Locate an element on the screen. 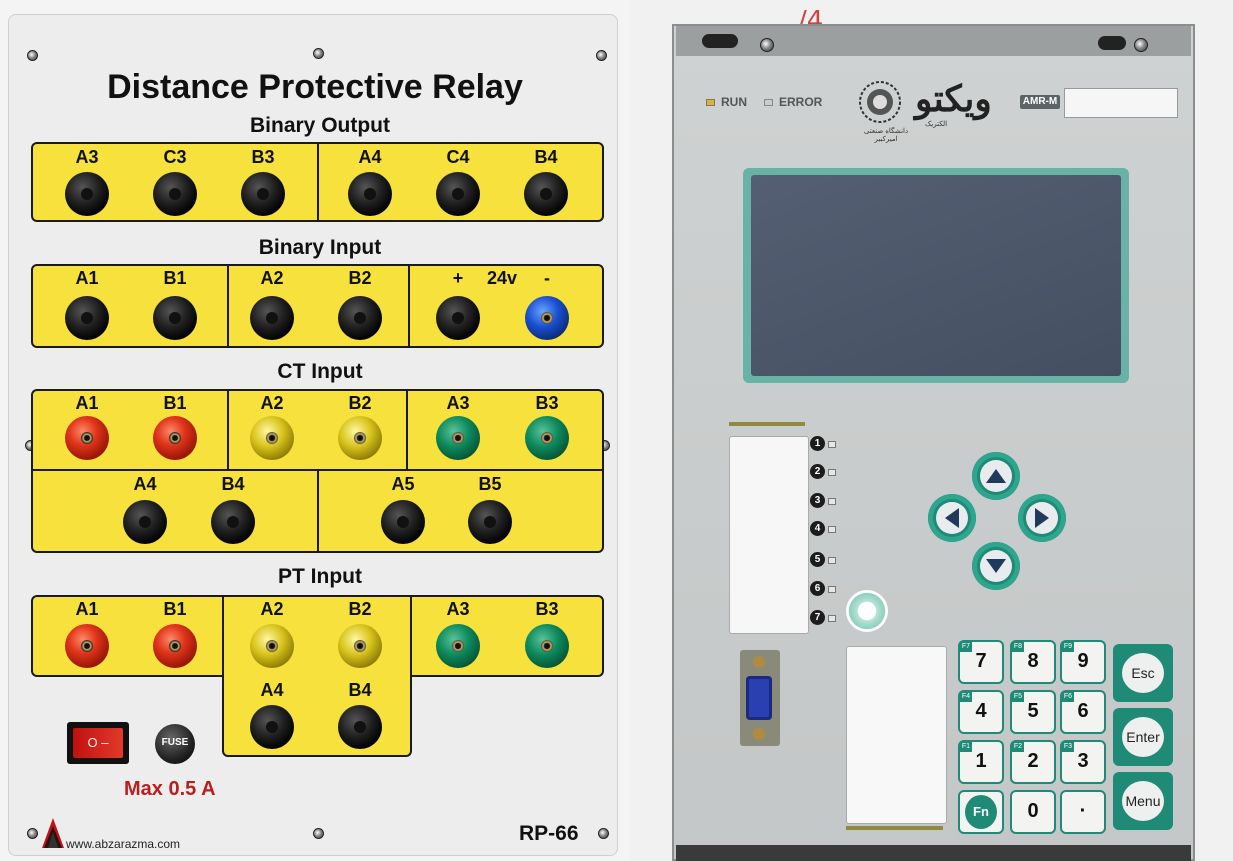 Image resolution: width=1233 pixels, height=861 pixels. key-6: F6 6 is located at coordinates (1083, 712).